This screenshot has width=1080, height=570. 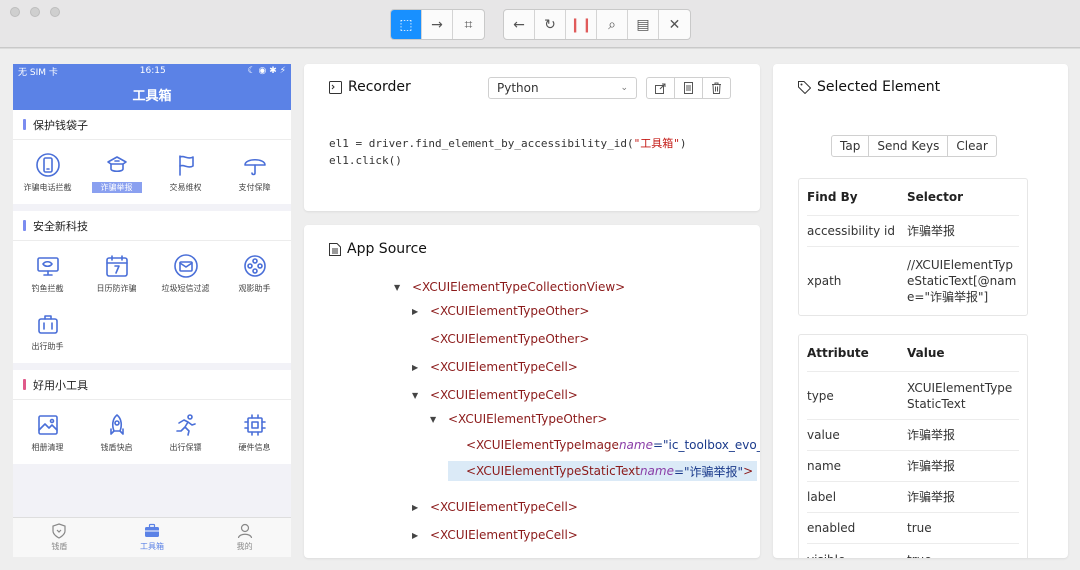 I want to click on copy-code-button, so click(x=688, y=88).